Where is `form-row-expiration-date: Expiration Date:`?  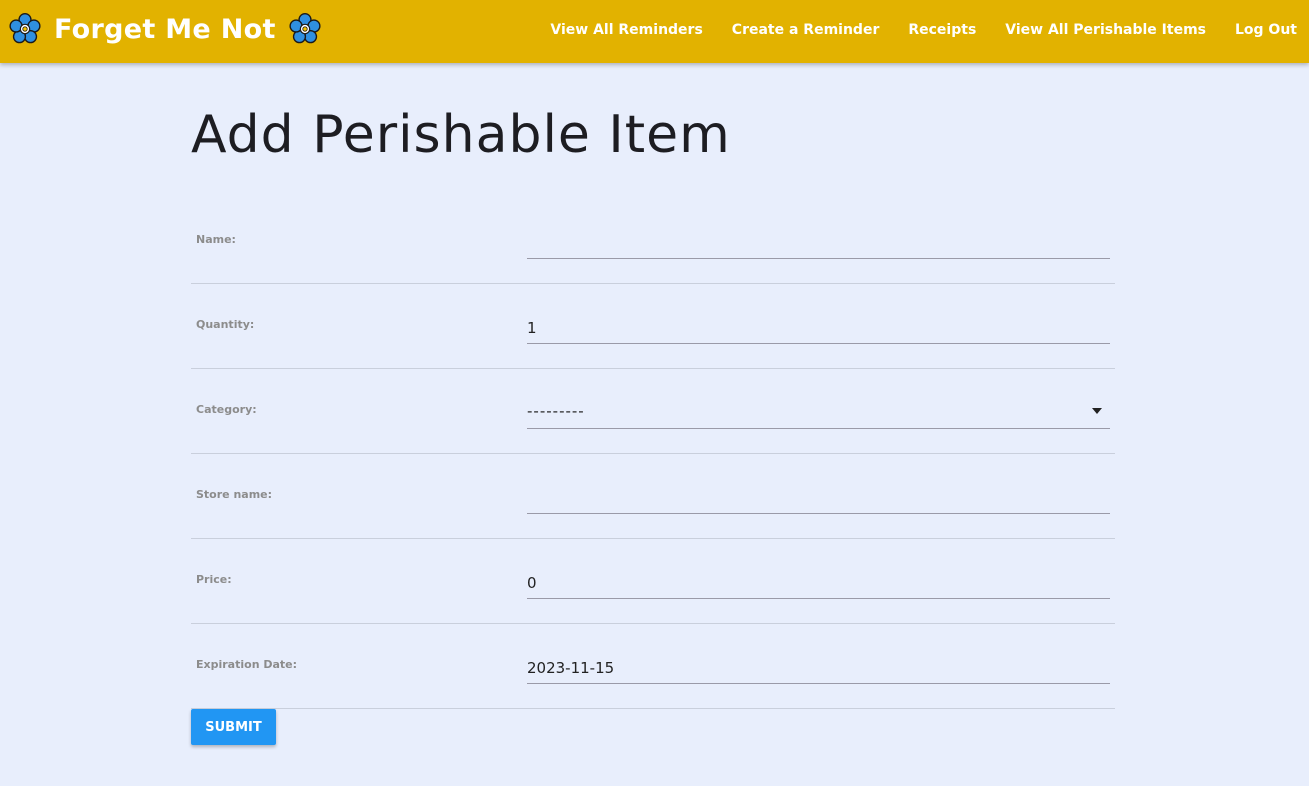
form-row-expiration-date: Expiration Date: is located at coordinates (653, 666).